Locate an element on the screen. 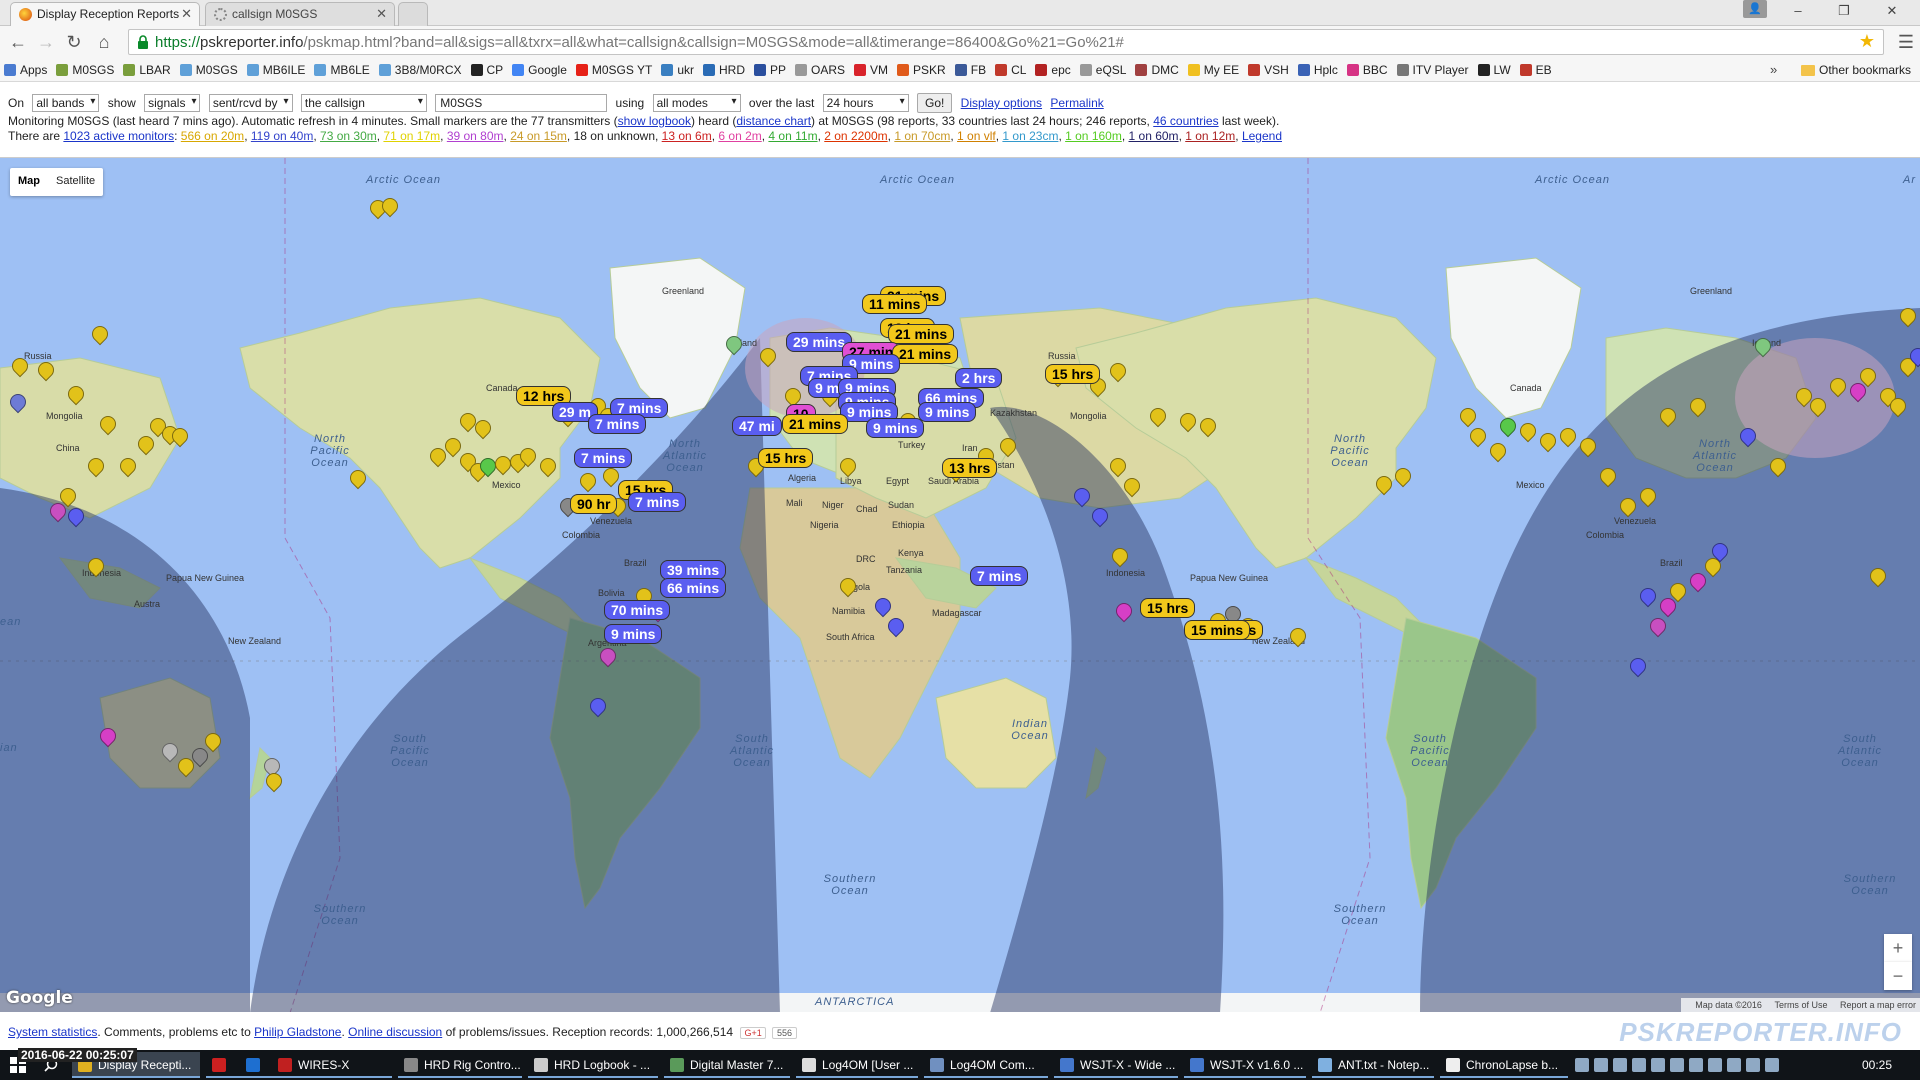  bookmark-item: Hplc is located at coordinates (1318, 67).